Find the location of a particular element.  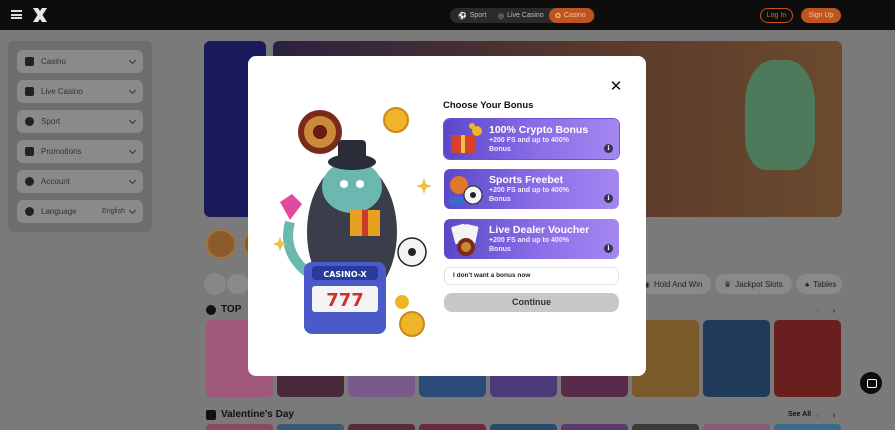

svg-text: 777 is located at coordinates (345, 300).